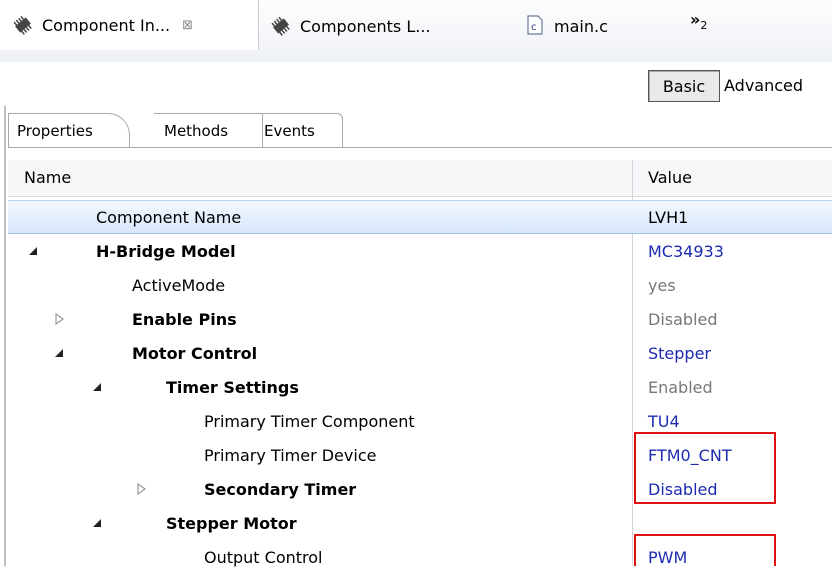 The image size is (832, 575). I want to click on hidden-tab-count: 2, so click(704, 26).